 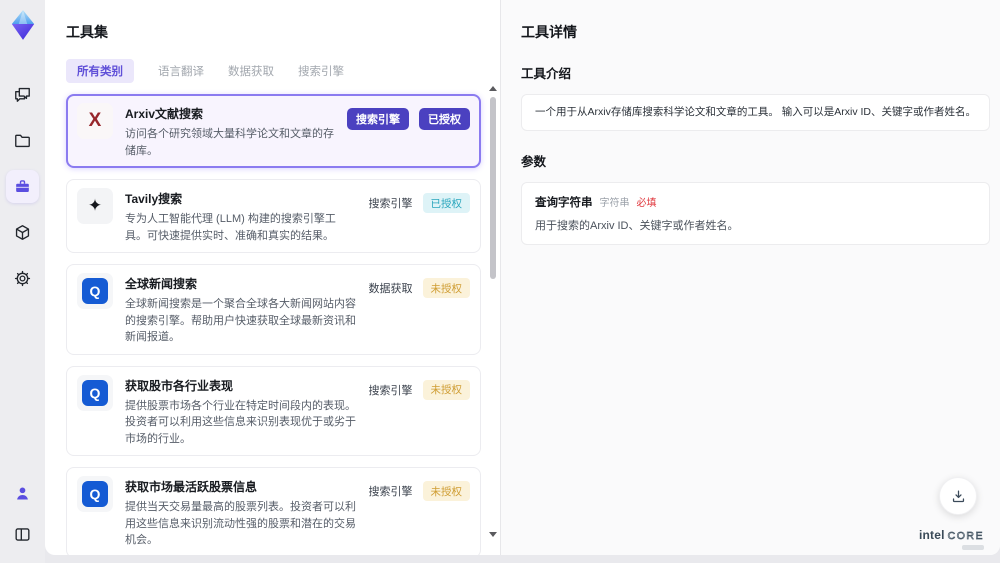 I want to click on sidebar-nav, so click(x=22, y=186).